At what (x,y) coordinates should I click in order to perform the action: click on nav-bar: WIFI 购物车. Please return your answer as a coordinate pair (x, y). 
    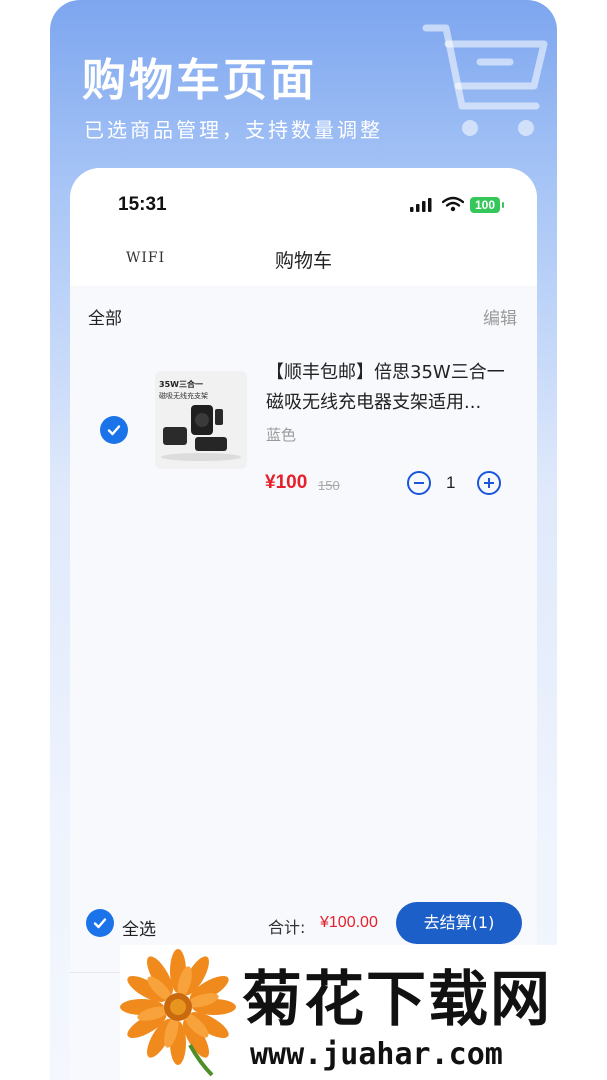
    Looking at the image, I should click on (303, 262).